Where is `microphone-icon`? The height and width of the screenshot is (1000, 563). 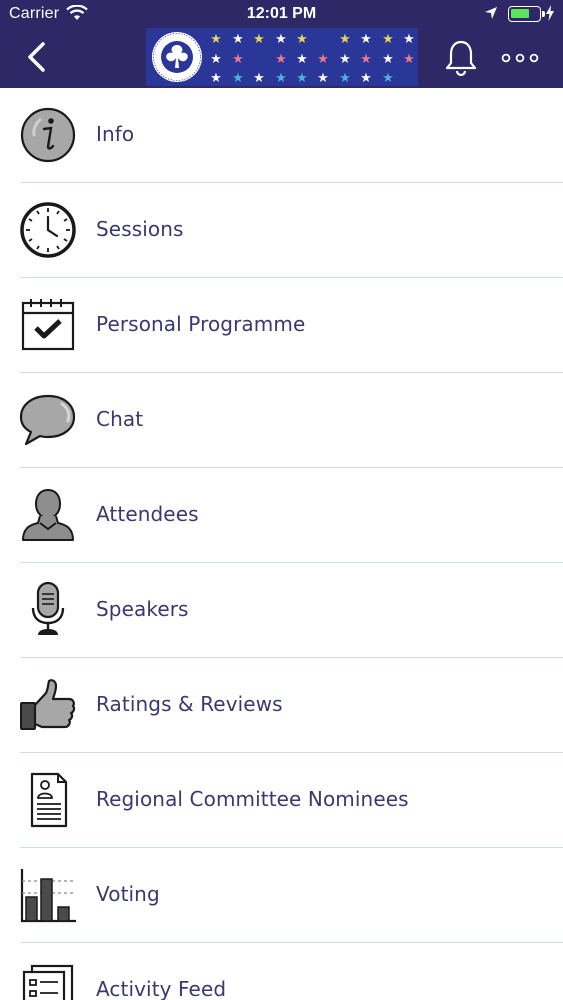 microphone-icon is located at coordinates (48, 608).